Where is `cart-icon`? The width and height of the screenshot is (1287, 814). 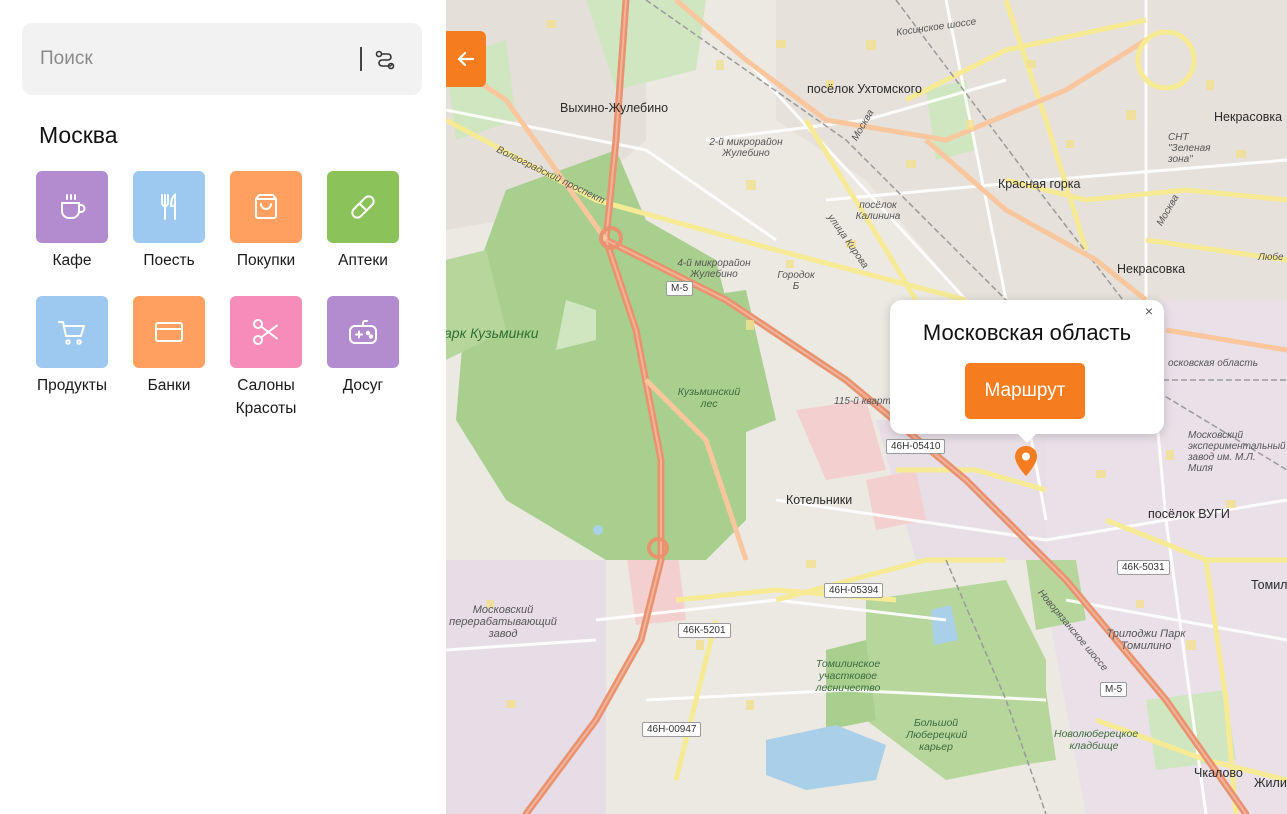 cart-icon is located at coordinates (71, 333).